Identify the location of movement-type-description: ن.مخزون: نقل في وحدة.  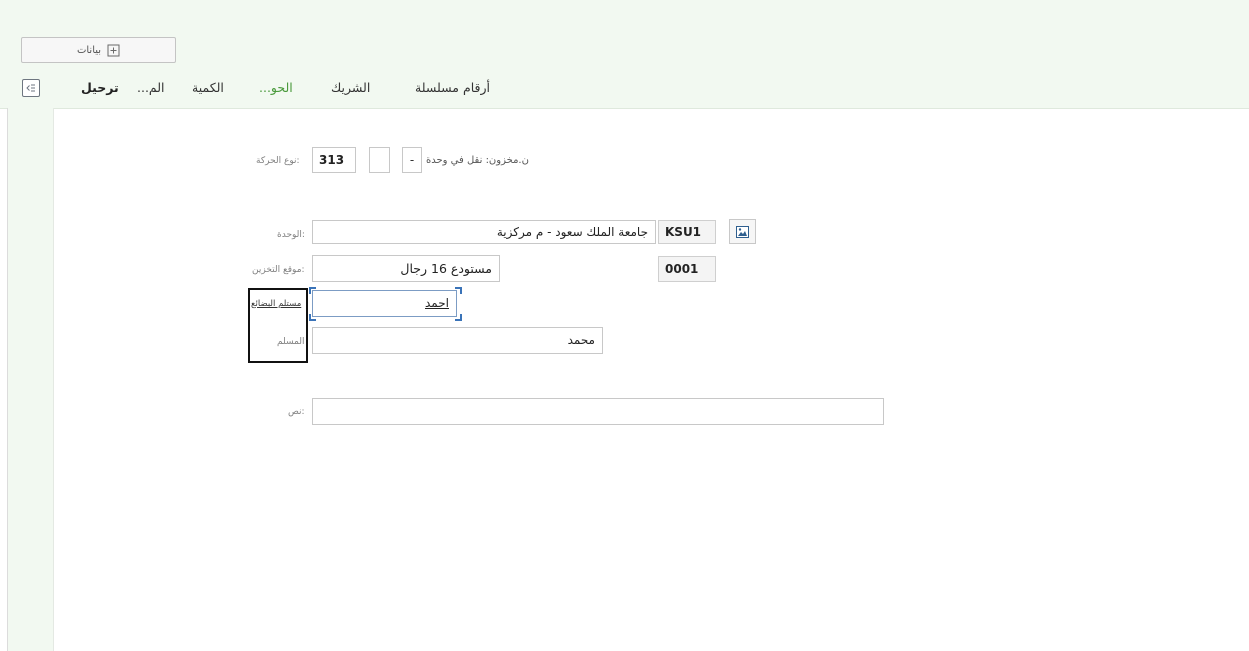
(477, 160).